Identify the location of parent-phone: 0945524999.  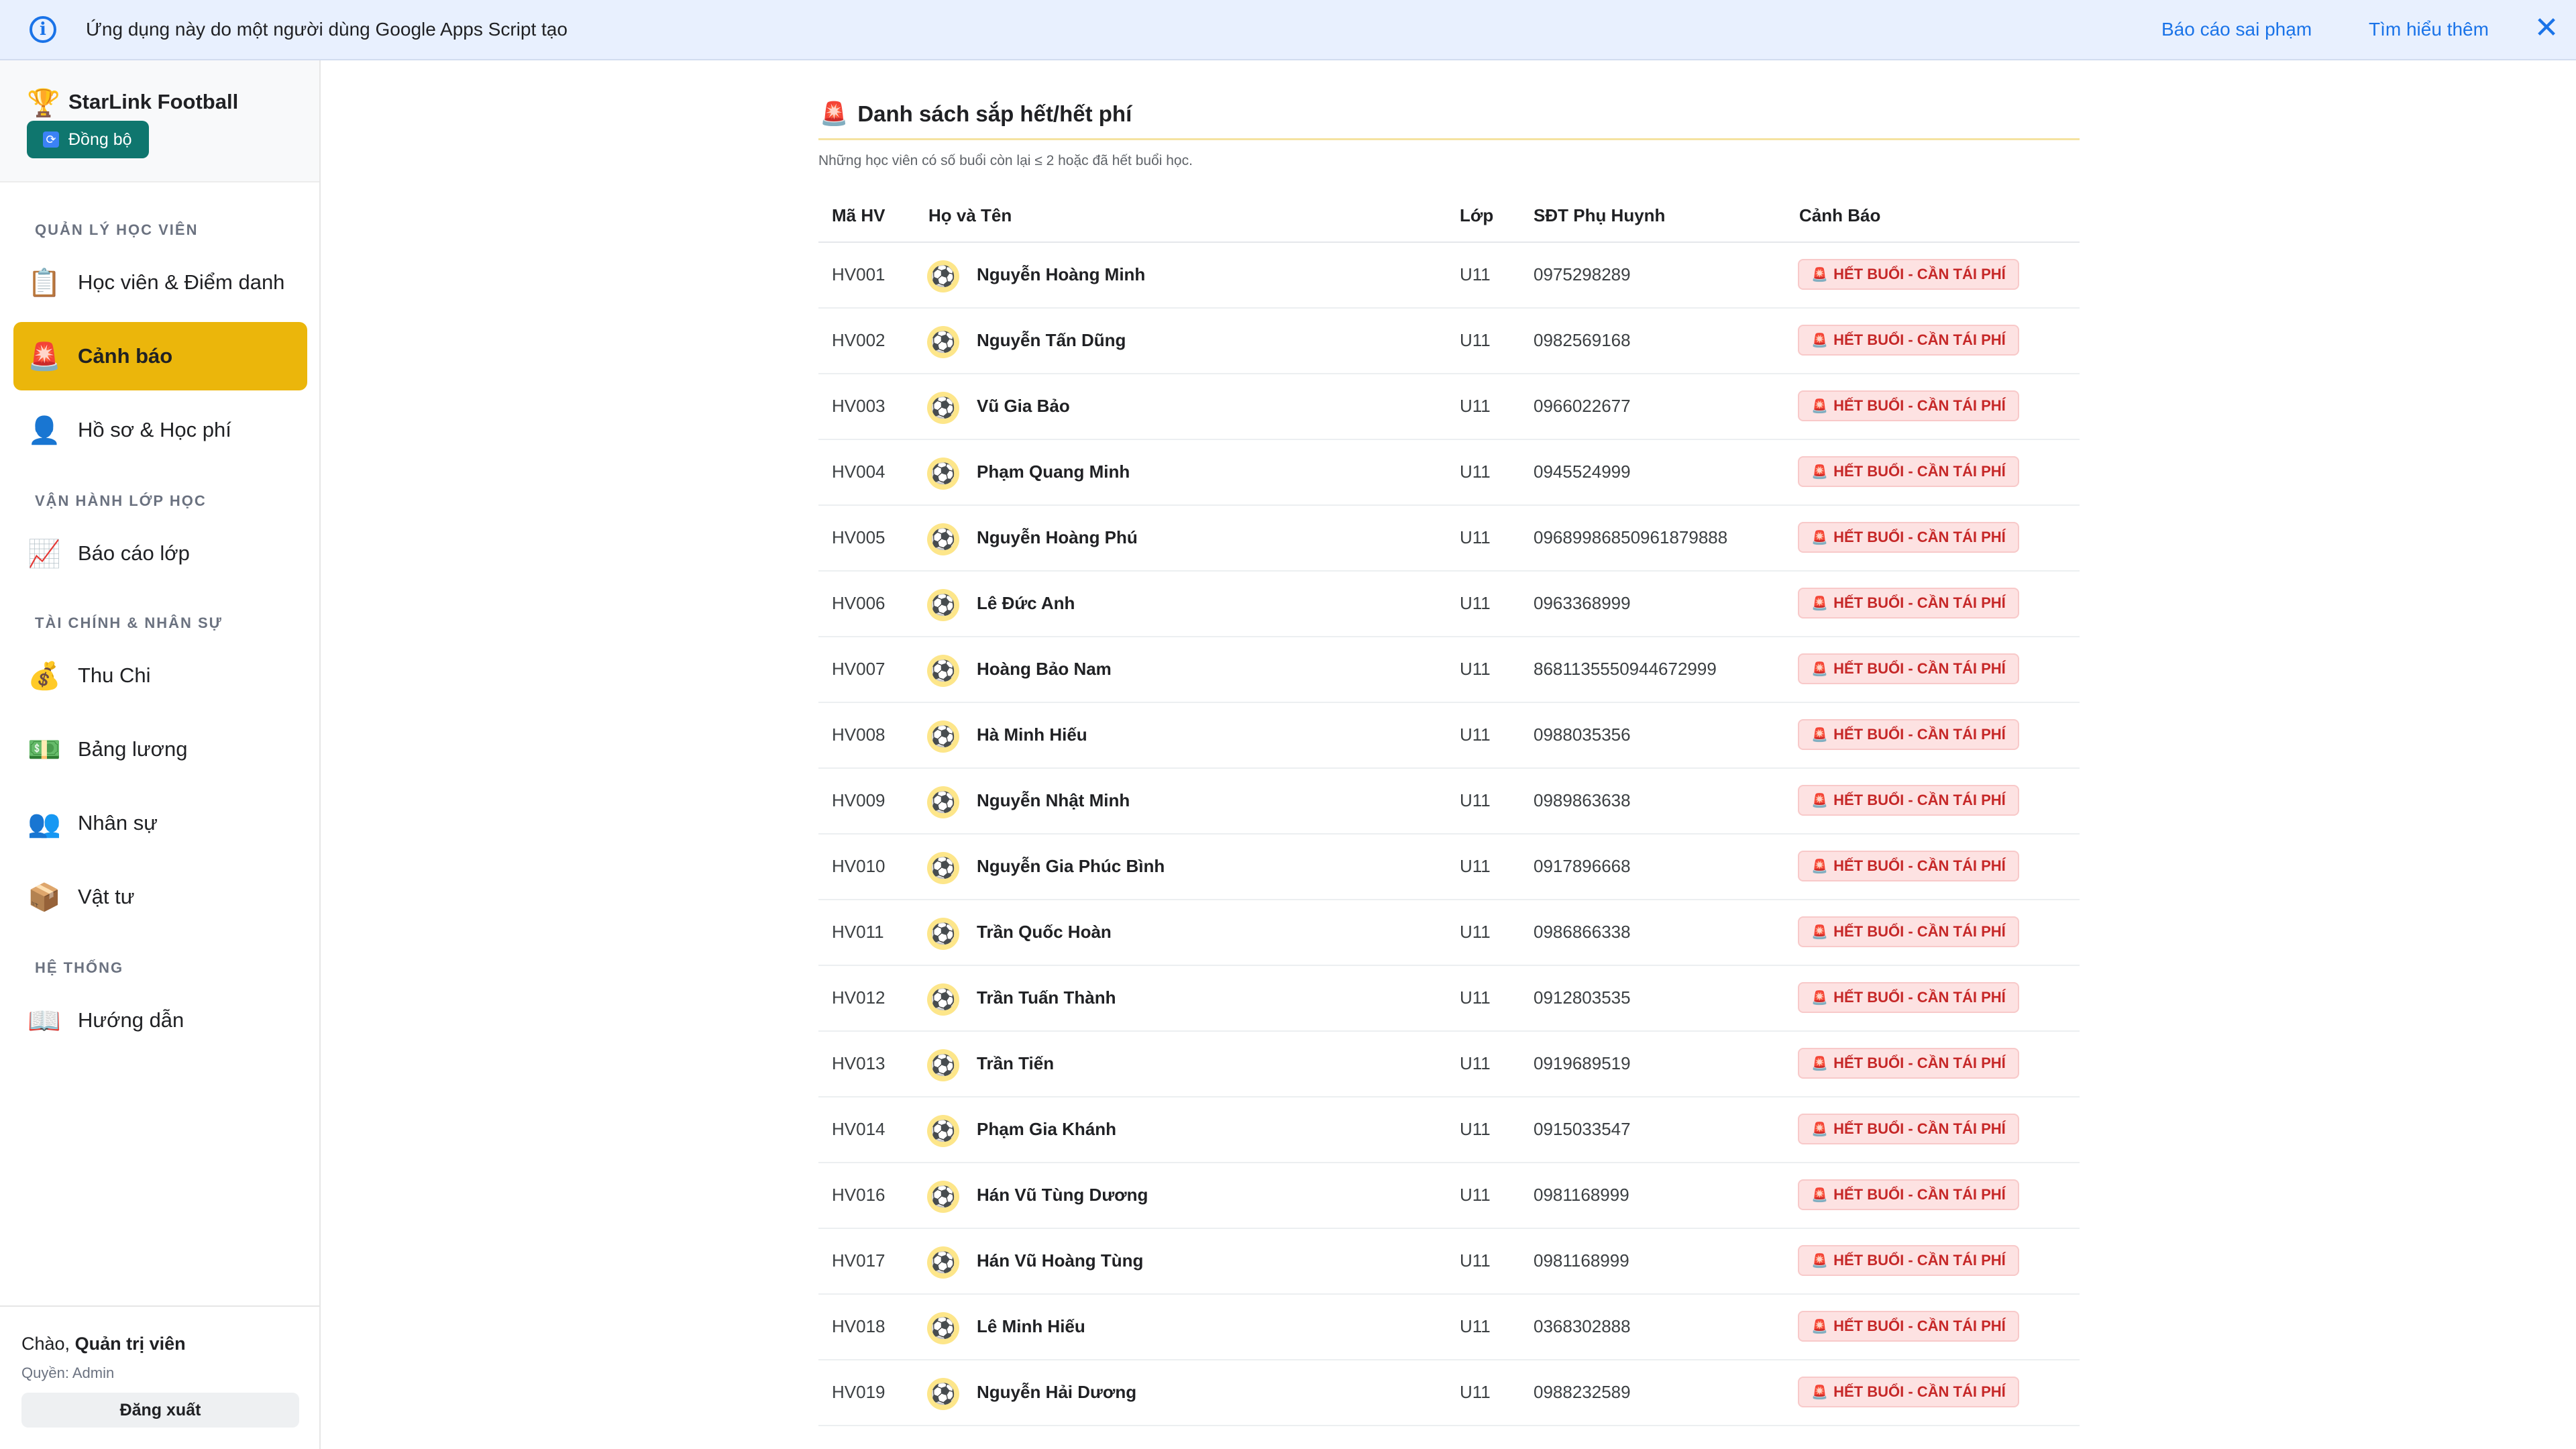
(1582, 472).